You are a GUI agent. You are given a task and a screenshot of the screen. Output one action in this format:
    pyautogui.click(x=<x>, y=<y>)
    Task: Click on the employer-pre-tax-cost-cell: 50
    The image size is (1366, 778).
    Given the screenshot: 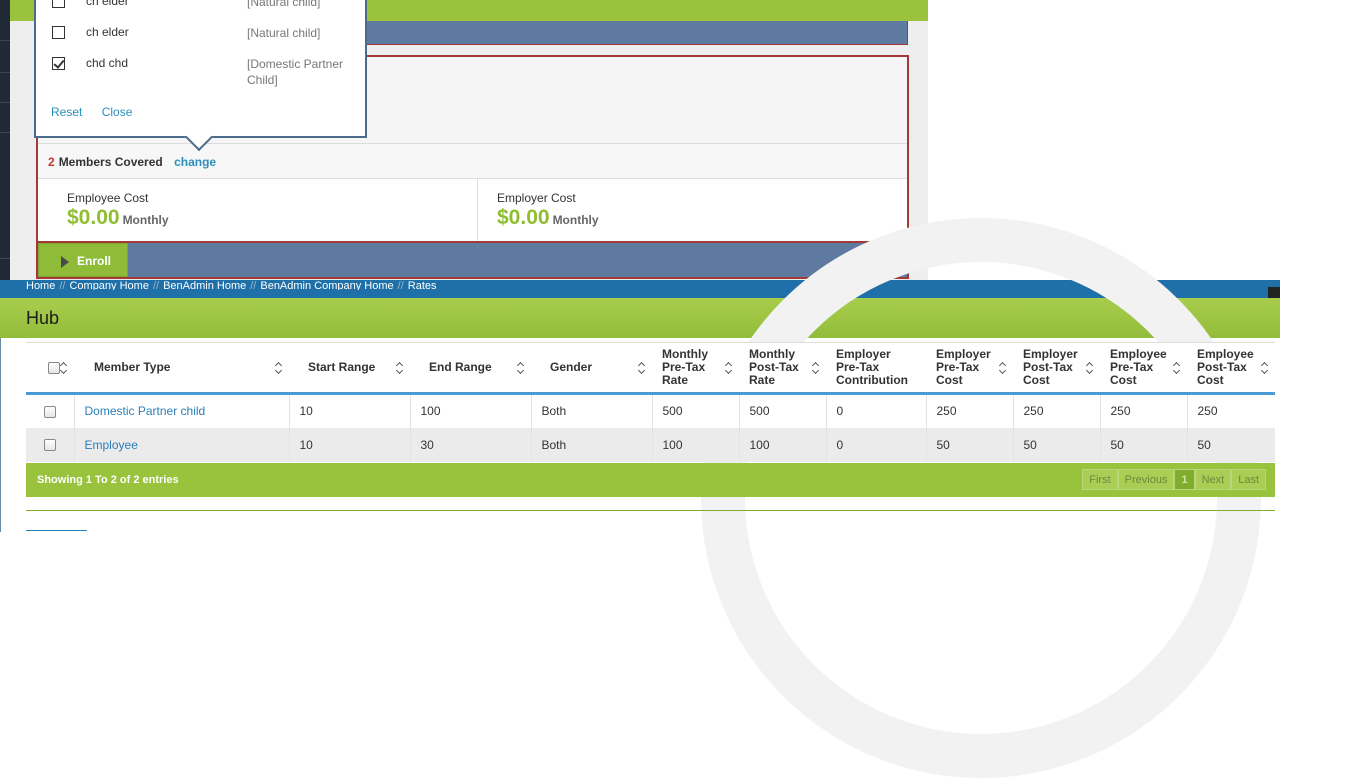 What is the action you would take?
    pyautogui.click(x=970, y=444)
    